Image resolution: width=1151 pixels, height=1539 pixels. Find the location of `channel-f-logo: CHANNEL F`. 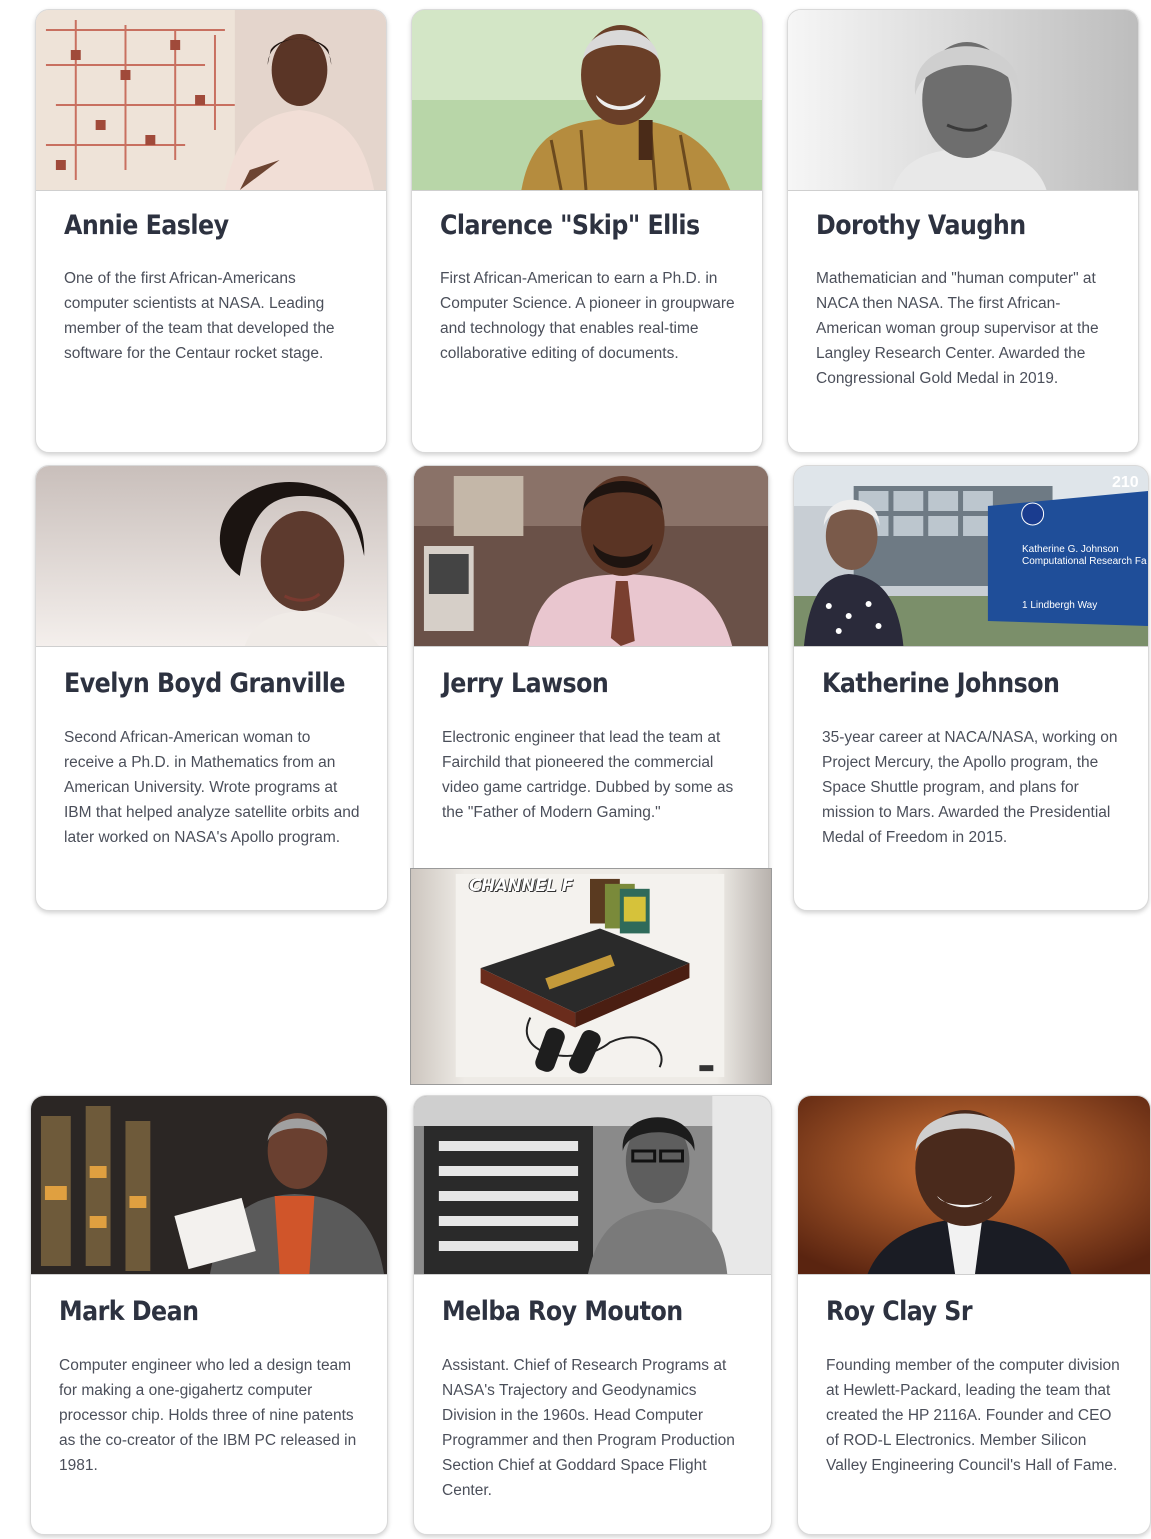

channel-f-logo: CHANNEL F is located at coordinates (521, 886).